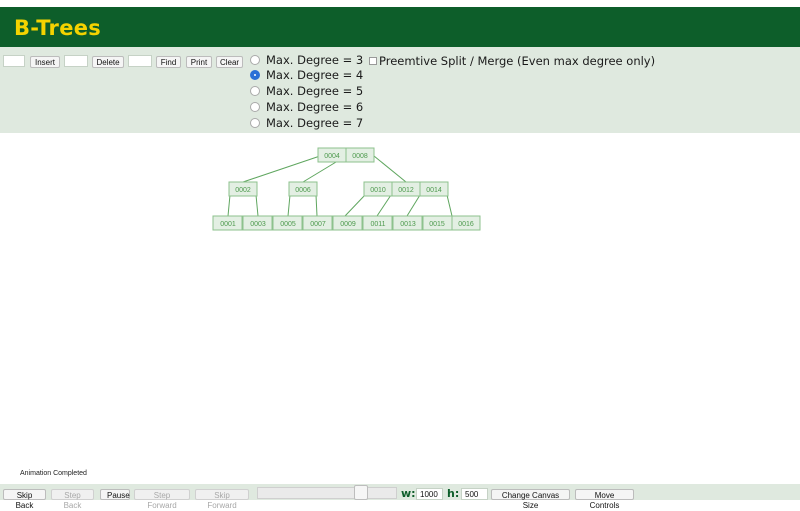 This screenshot has width=800, height=511. I want to click on top-strip, so click(400, 3).